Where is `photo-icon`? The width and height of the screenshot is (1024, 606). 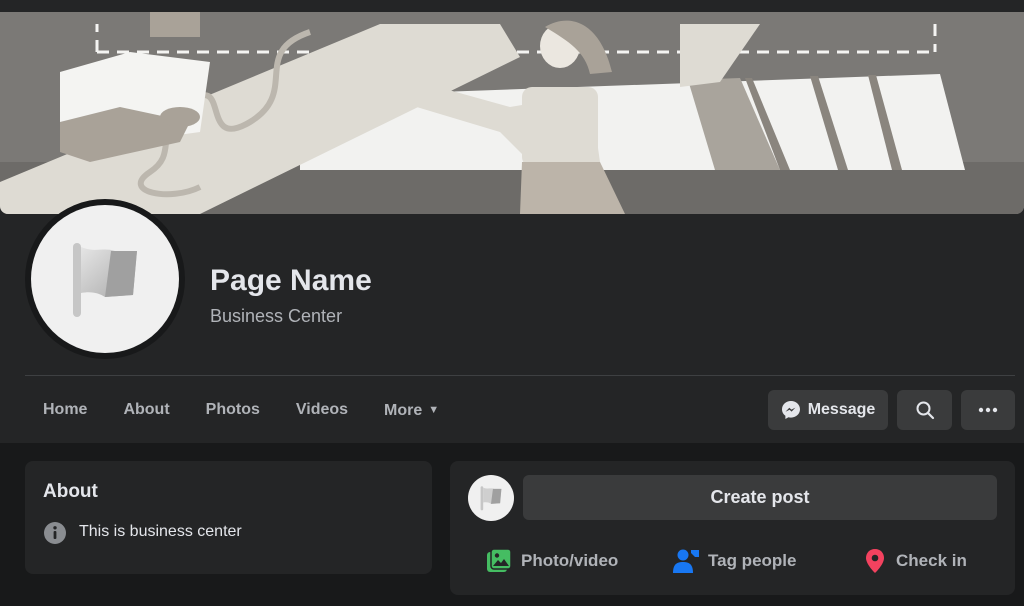
photo-icon is located at coordinates (499, 560).